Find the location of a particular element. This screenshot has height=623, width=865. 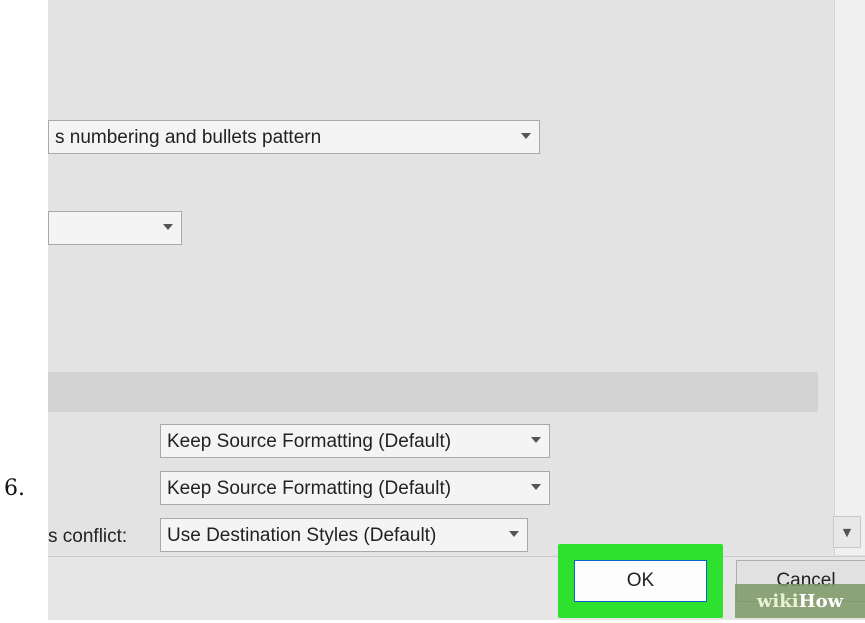

watermark-part-1: wiki is located at coordinates (777, 601).